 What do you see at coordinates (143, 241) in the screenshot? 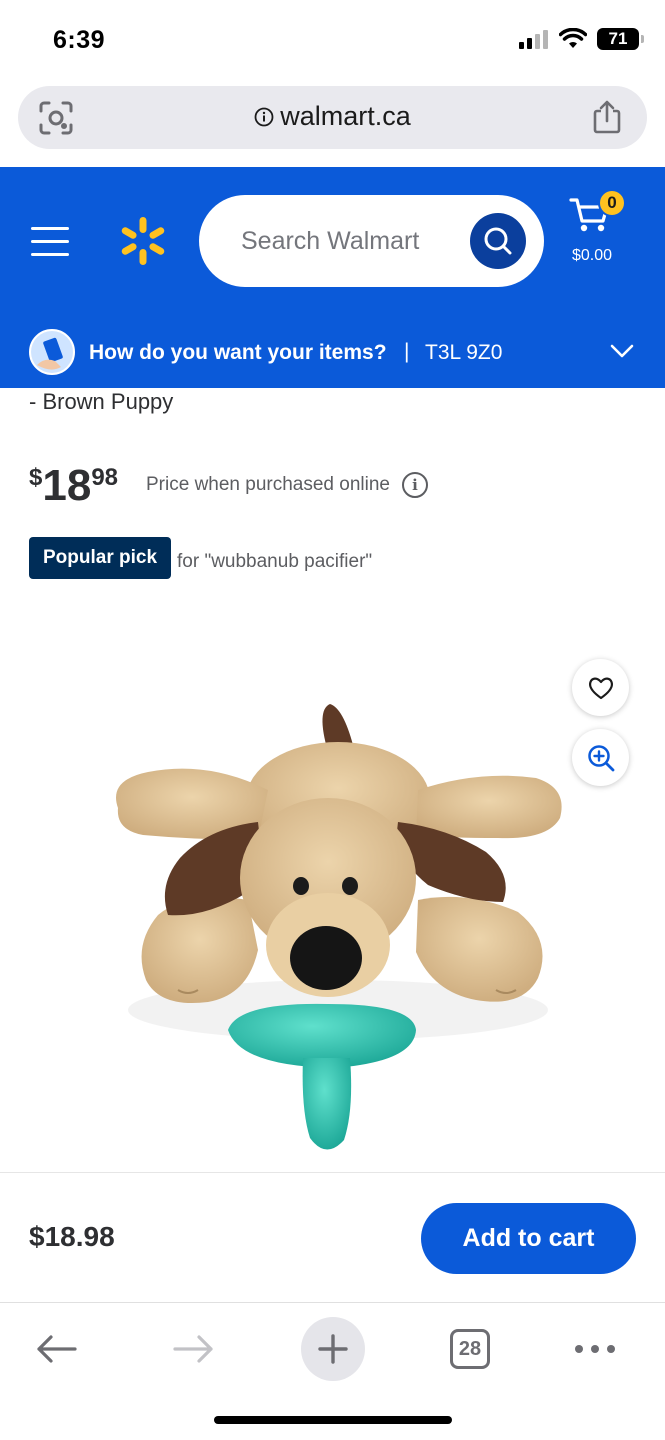
I see `walmart-spark-logo` at bounding box center [143, 241].